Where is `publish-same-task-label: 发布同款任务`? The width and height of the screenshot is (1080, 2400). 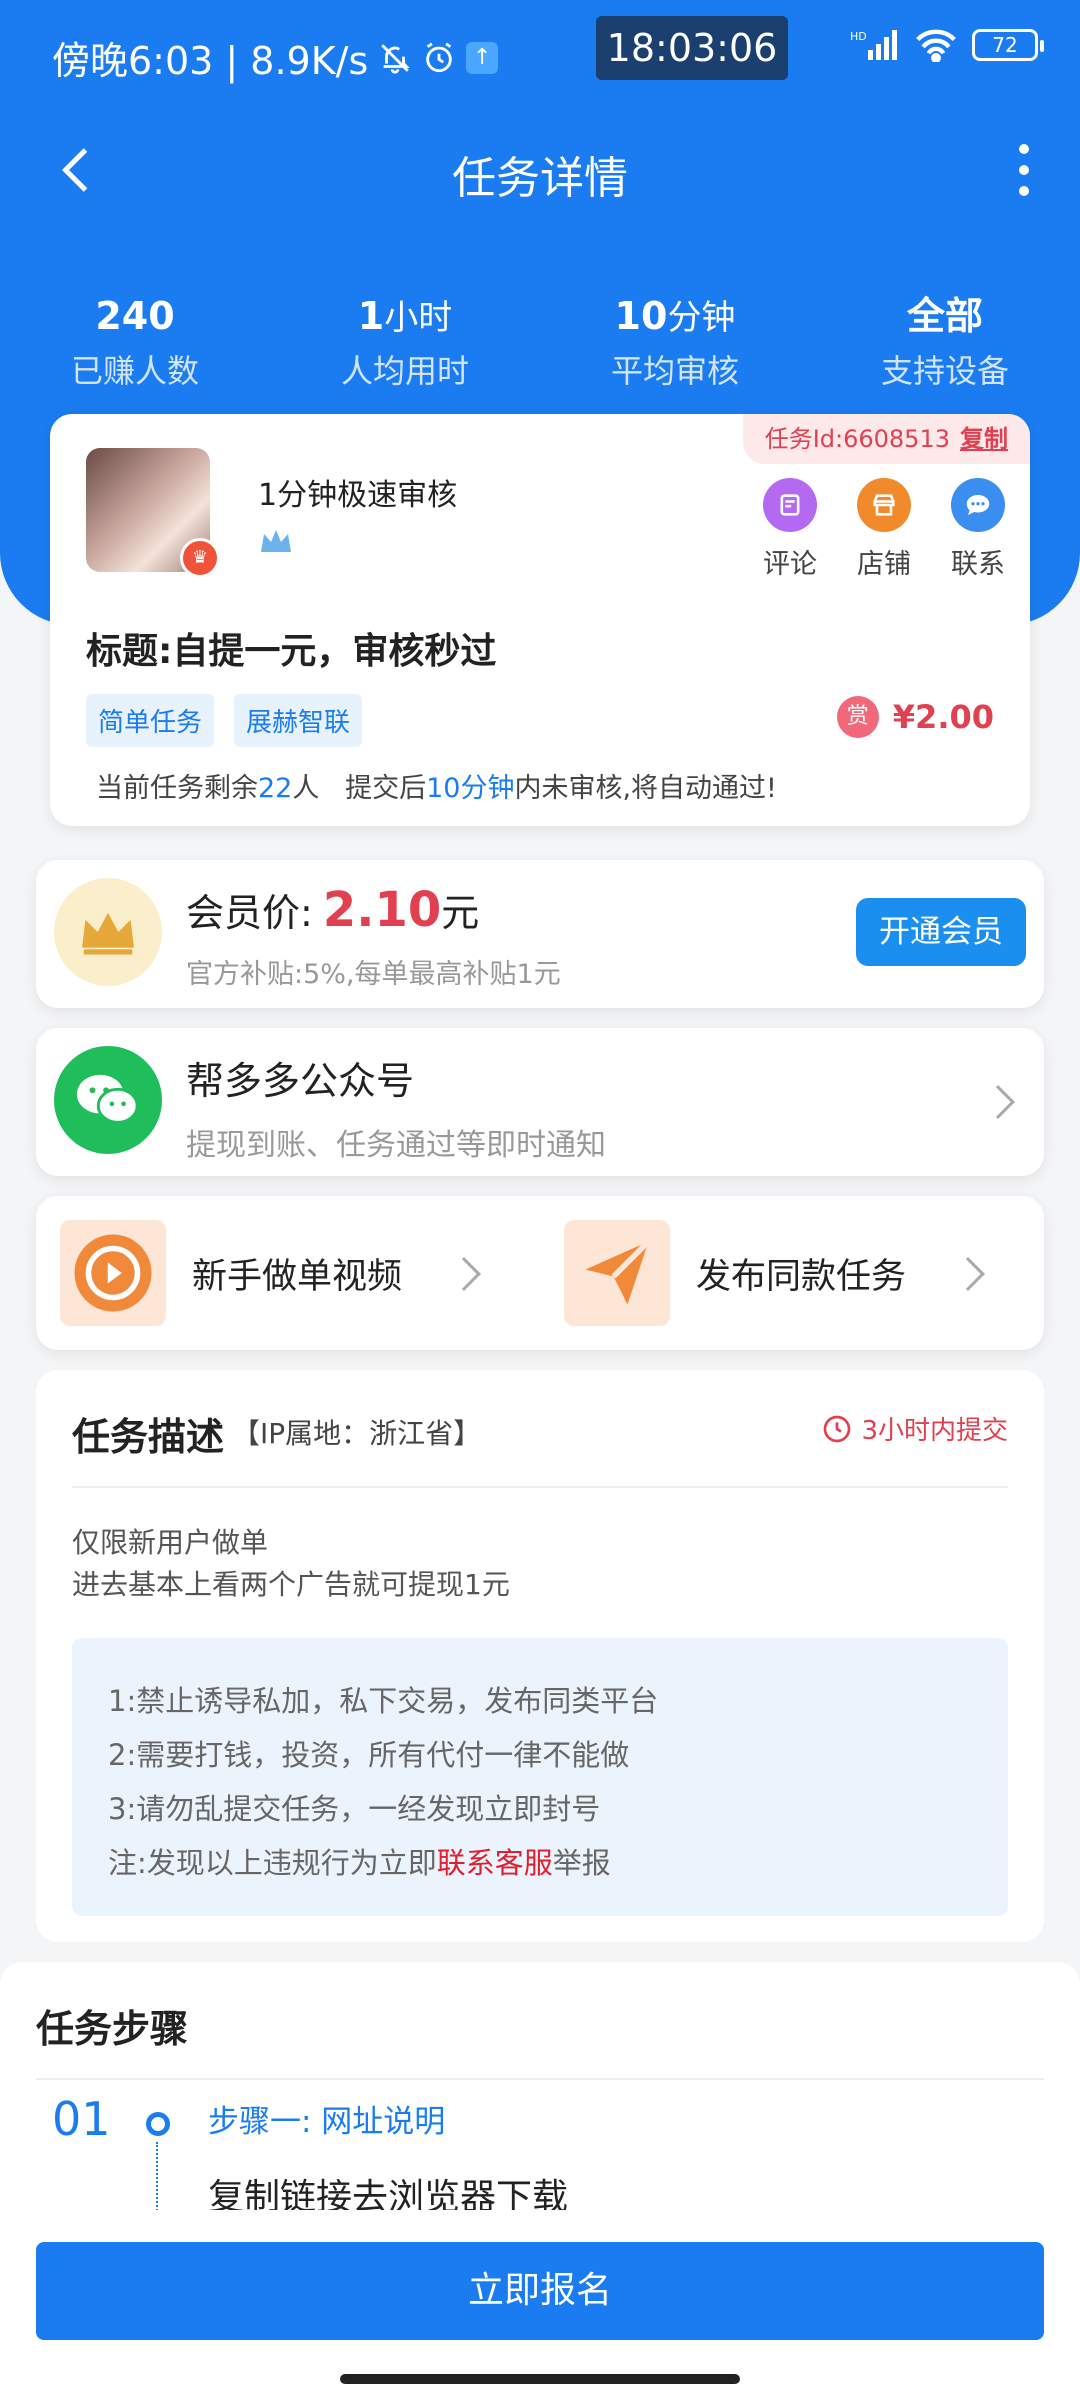 publish-same-task-label: 发布同款任务 is located at coordinates (801, 1277).